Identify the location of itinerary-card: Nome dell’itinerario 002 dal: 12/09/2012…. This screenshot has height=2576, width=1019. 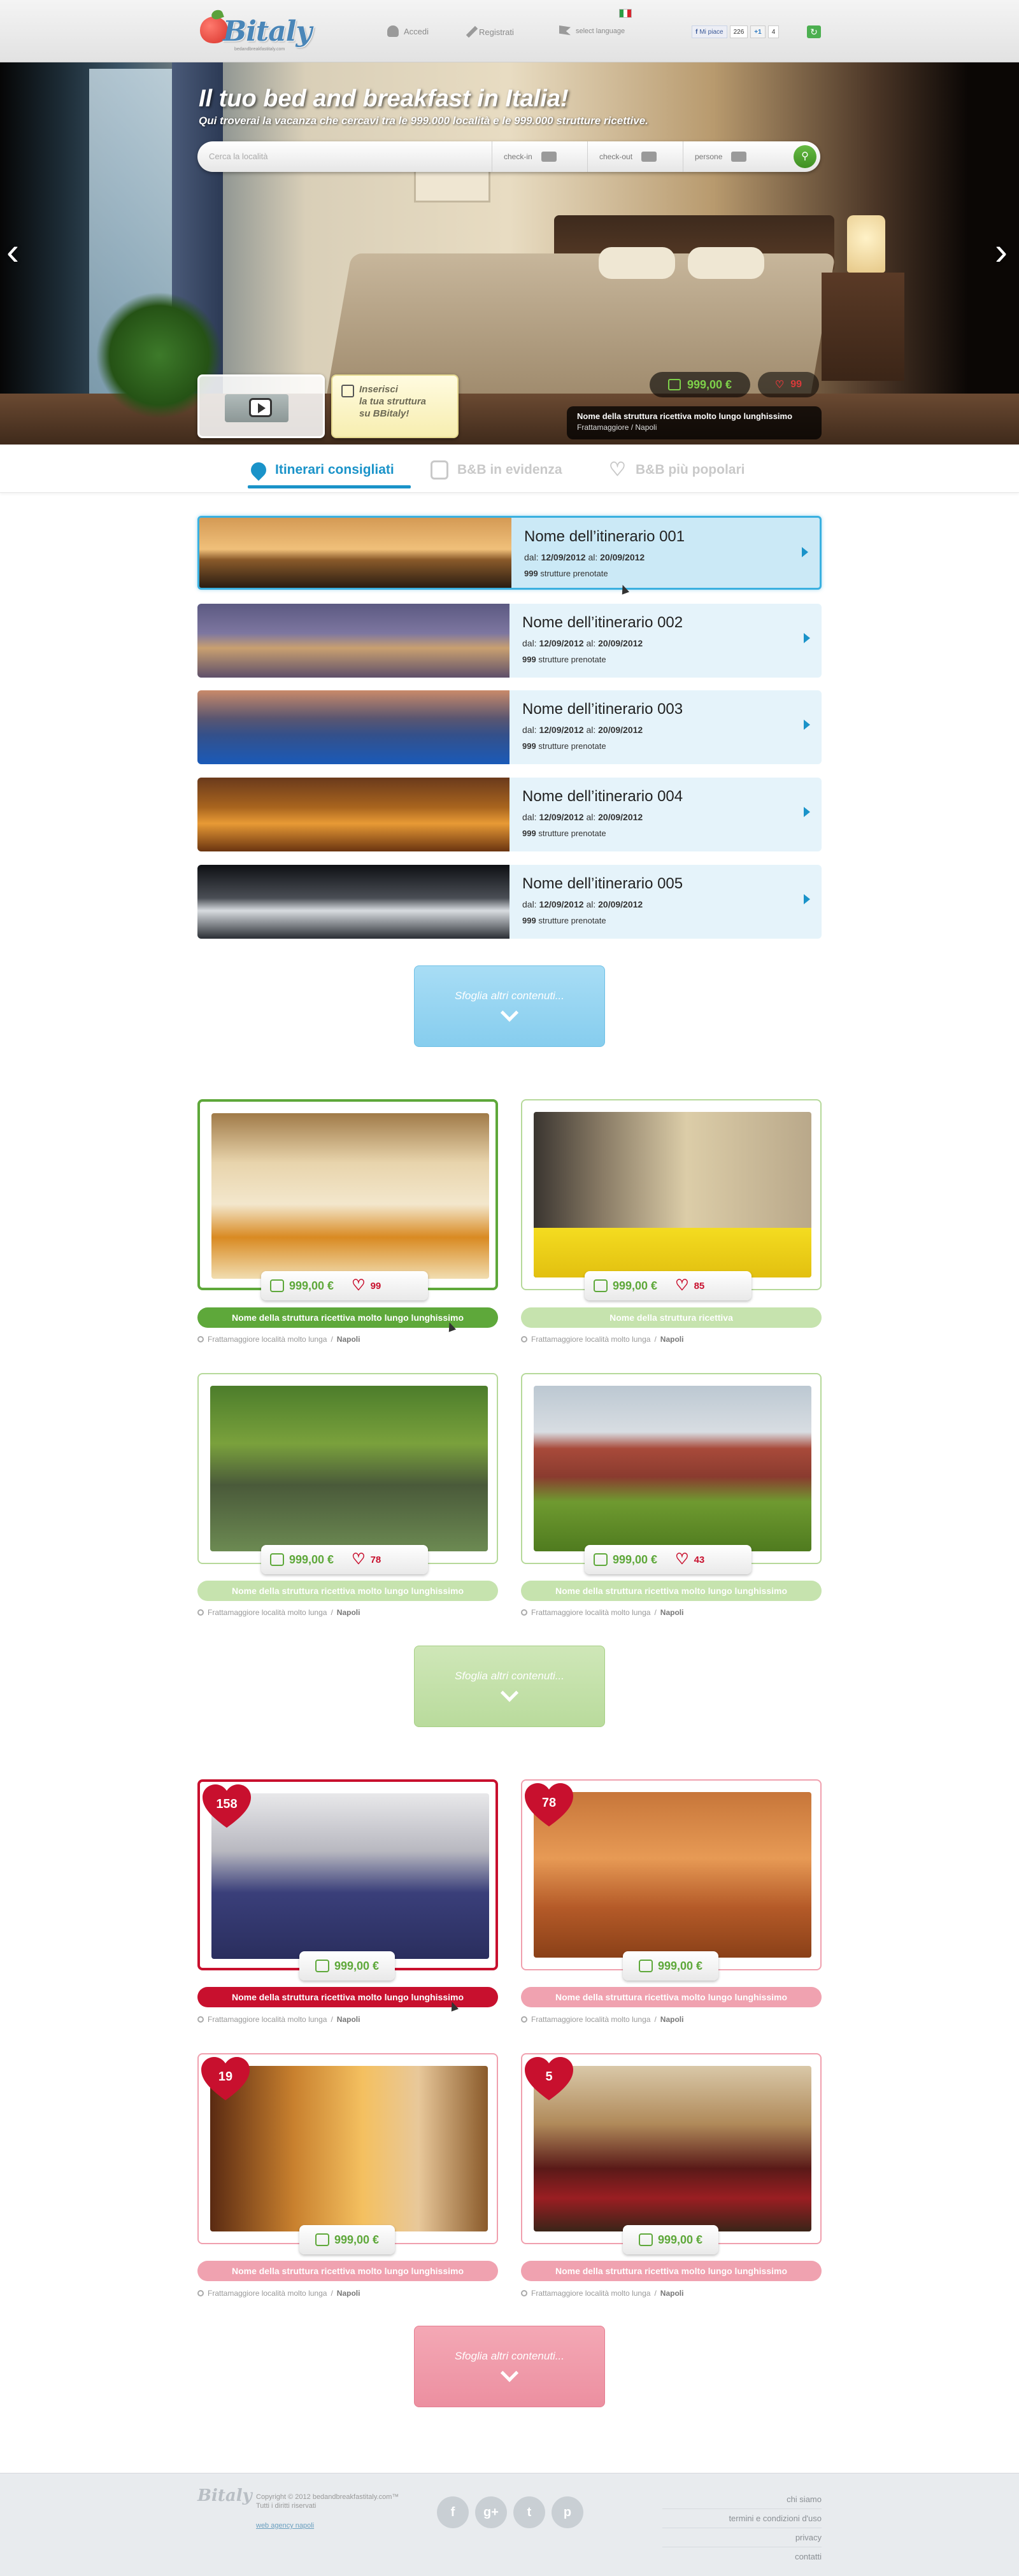
(509, 641).